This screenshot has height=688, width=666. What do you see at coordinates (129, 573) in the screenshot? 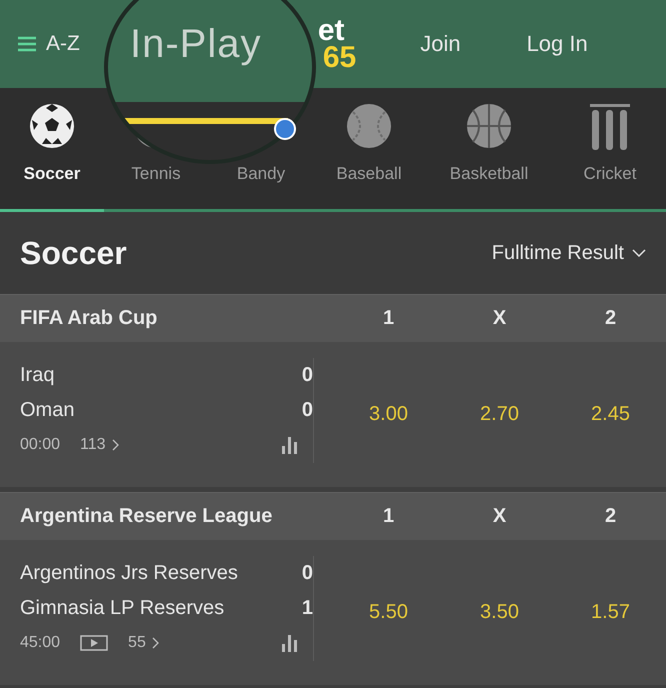
I see `team-name: Argentinos Jrs Reserves` at bounding box center [129, 573].